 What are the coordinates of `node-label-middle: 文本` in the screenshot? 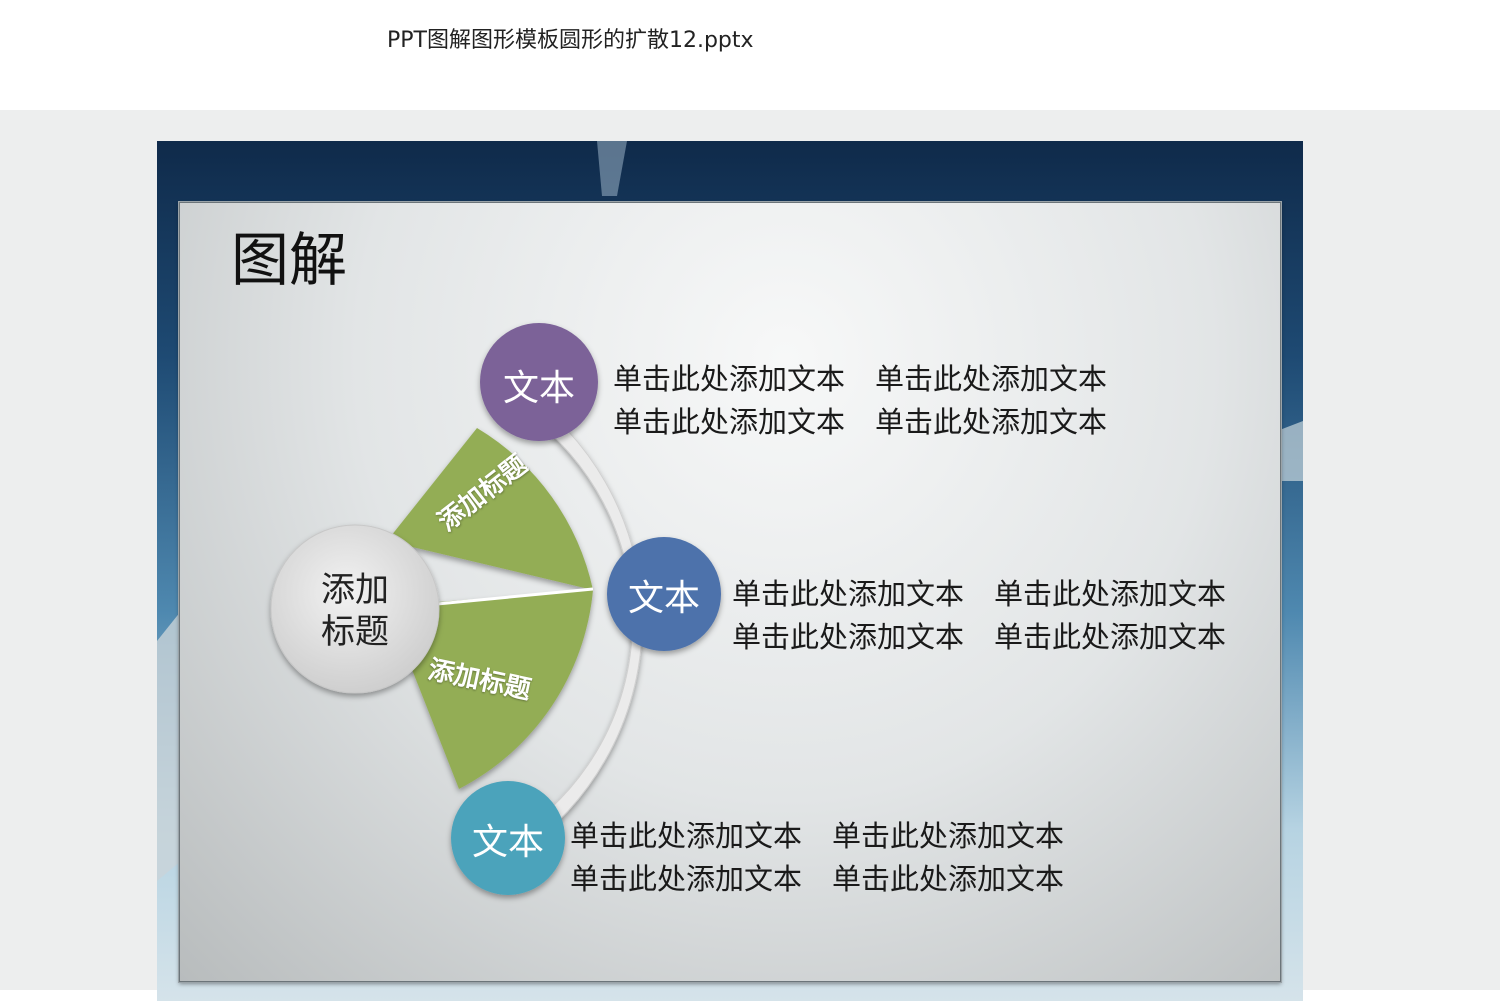 It's located at (664, 595).